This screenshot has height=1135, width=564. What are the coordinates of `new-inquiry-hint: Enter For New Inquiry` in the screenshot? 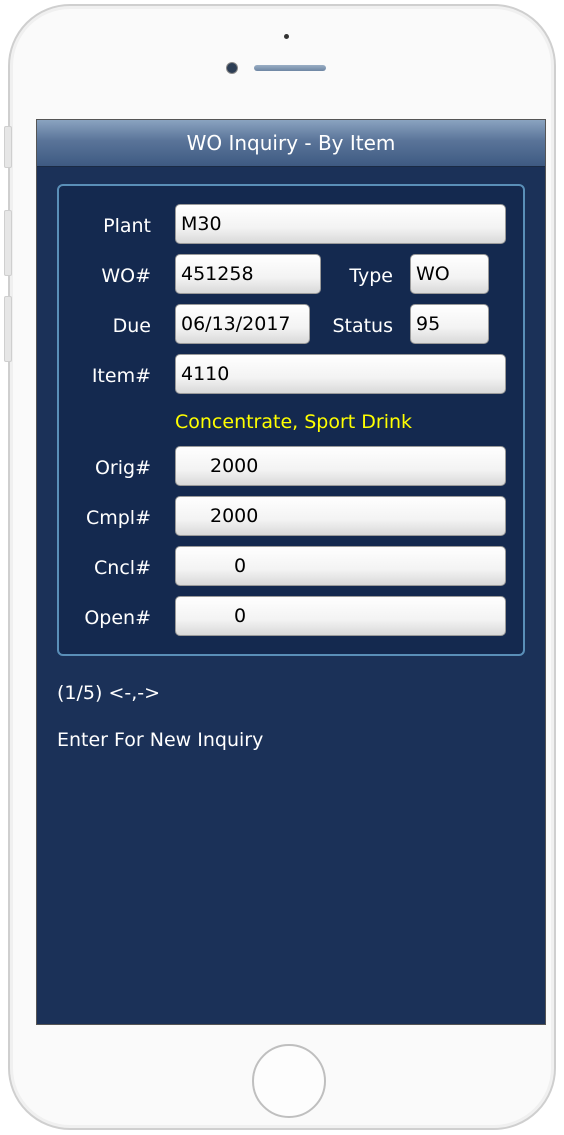 It's located at (160, 740).